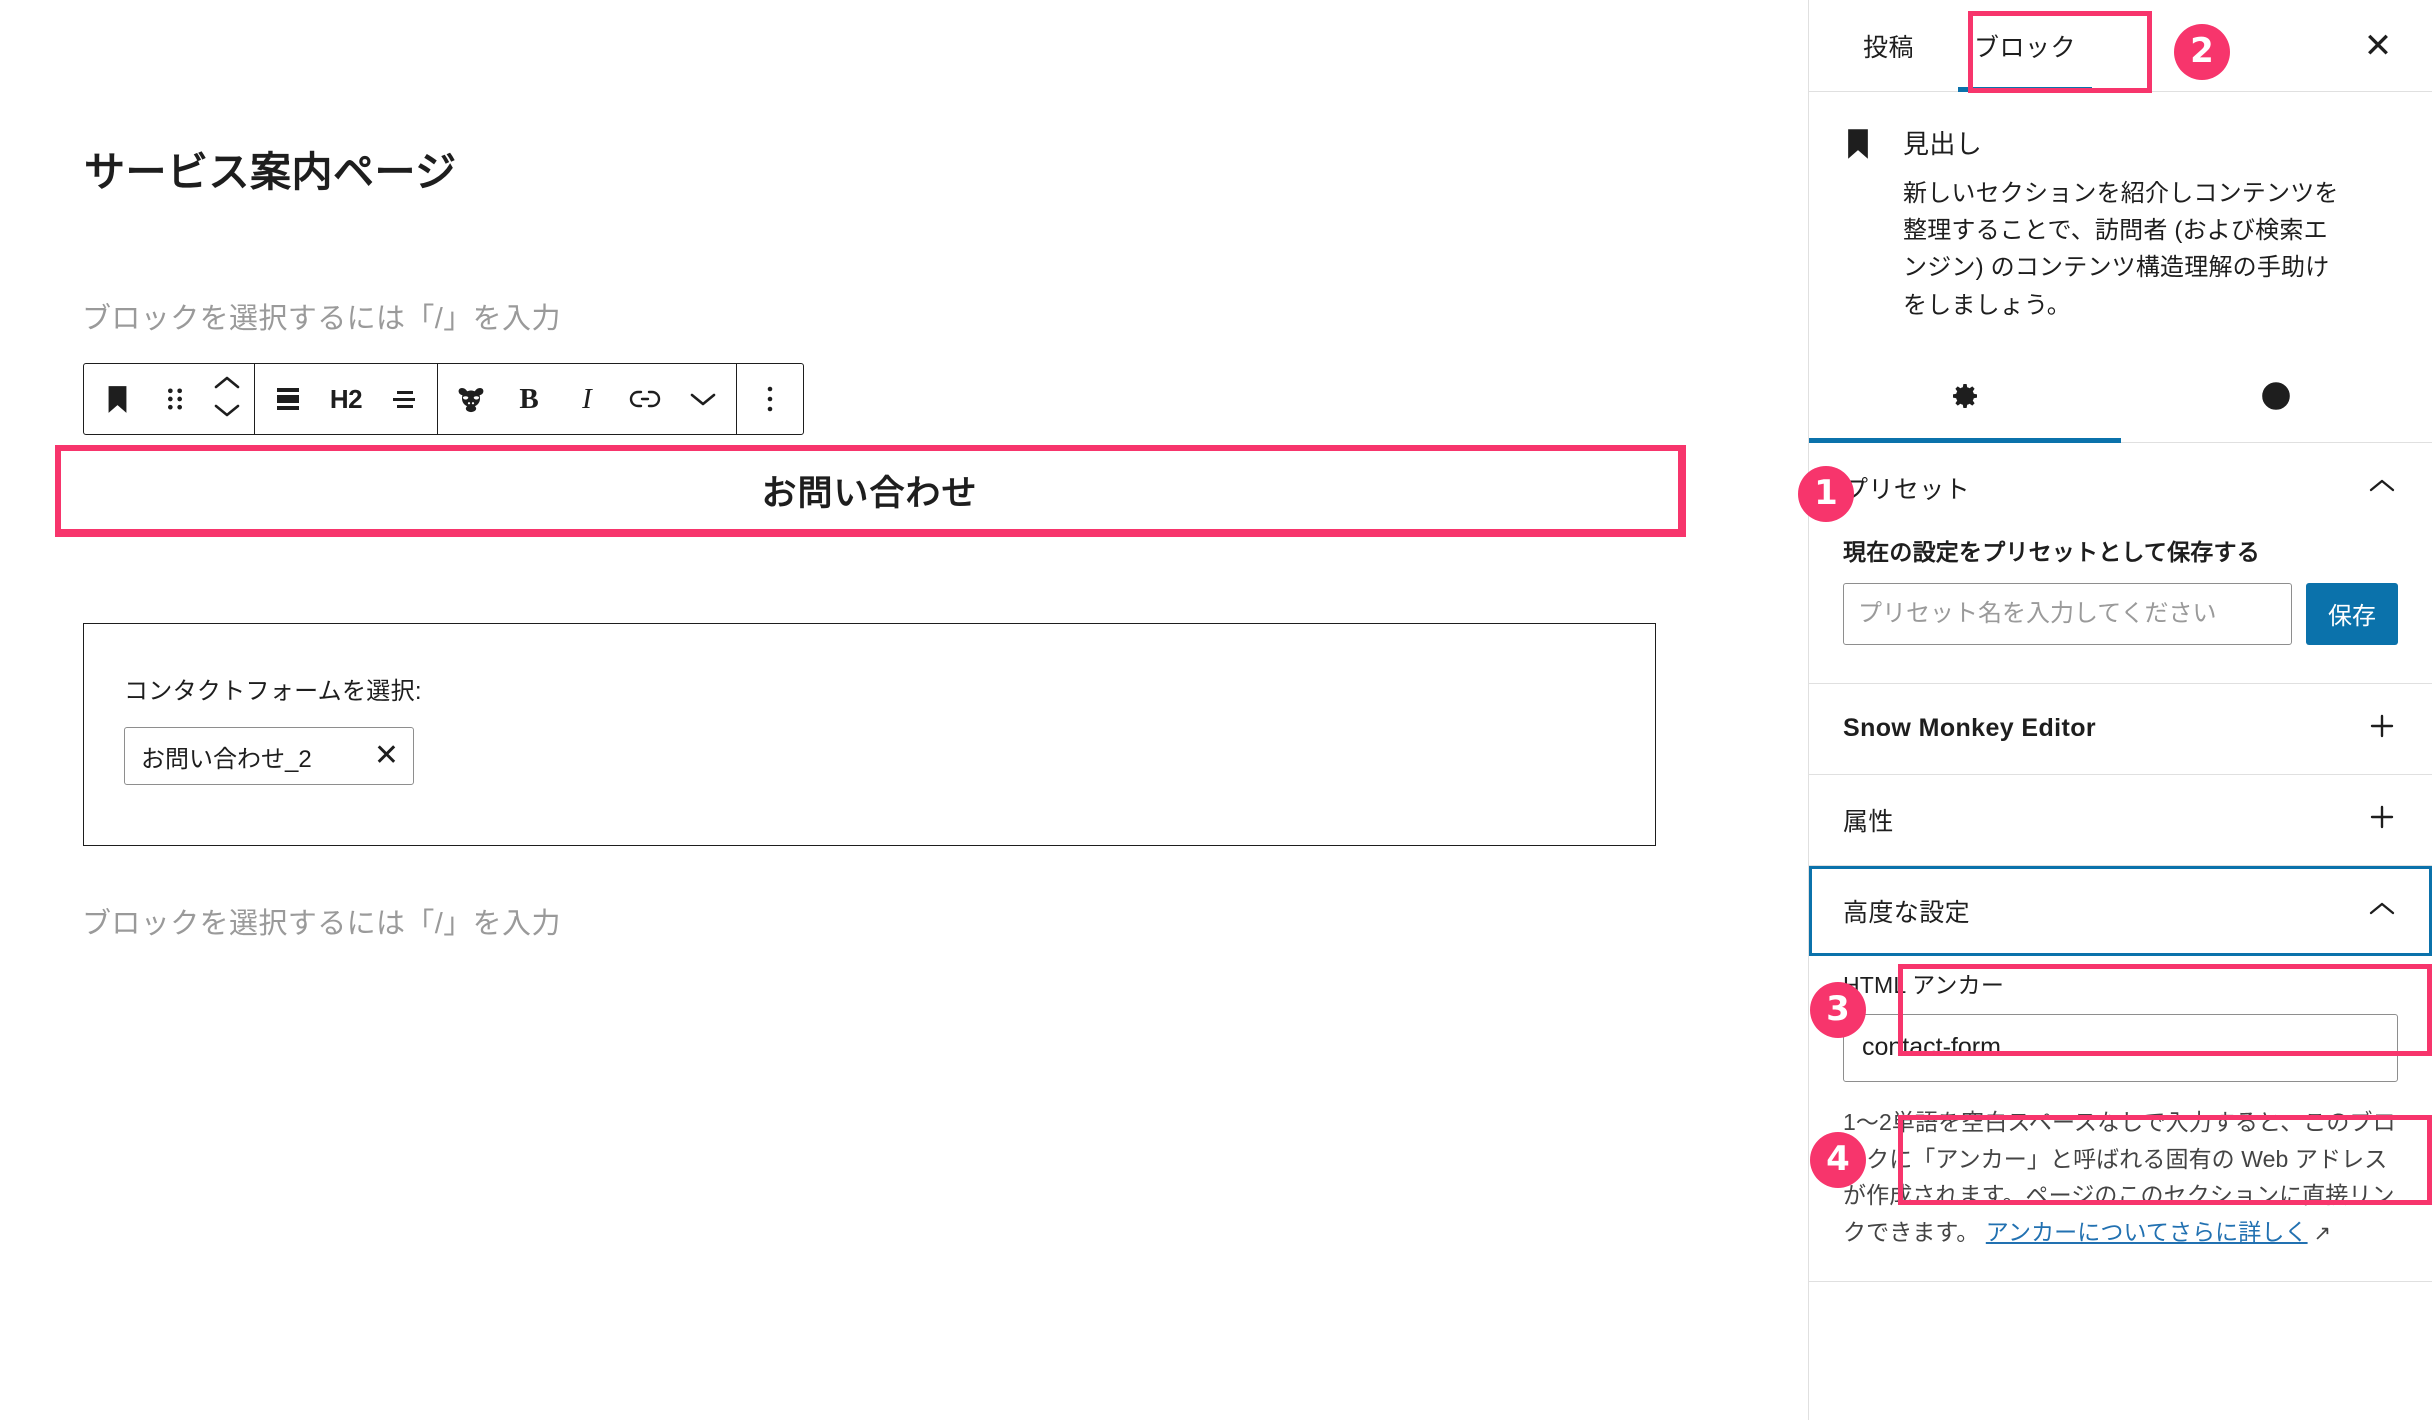 The width and height of the screenshot is (2432, 1420). I want to click on contact-form-block: コンタクトフォームを選択: お問い合わせ_2 ✕, so click(869, 734).